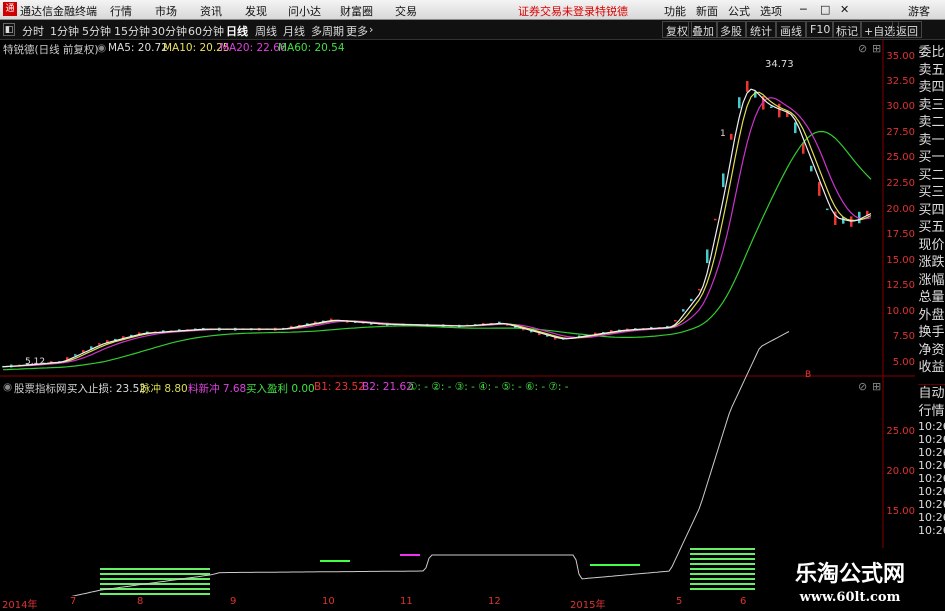  What do you see at coordinates (166, 11) in the screenshot?
I see `menu-shichang: 市场` at bounding box center [166, 11].